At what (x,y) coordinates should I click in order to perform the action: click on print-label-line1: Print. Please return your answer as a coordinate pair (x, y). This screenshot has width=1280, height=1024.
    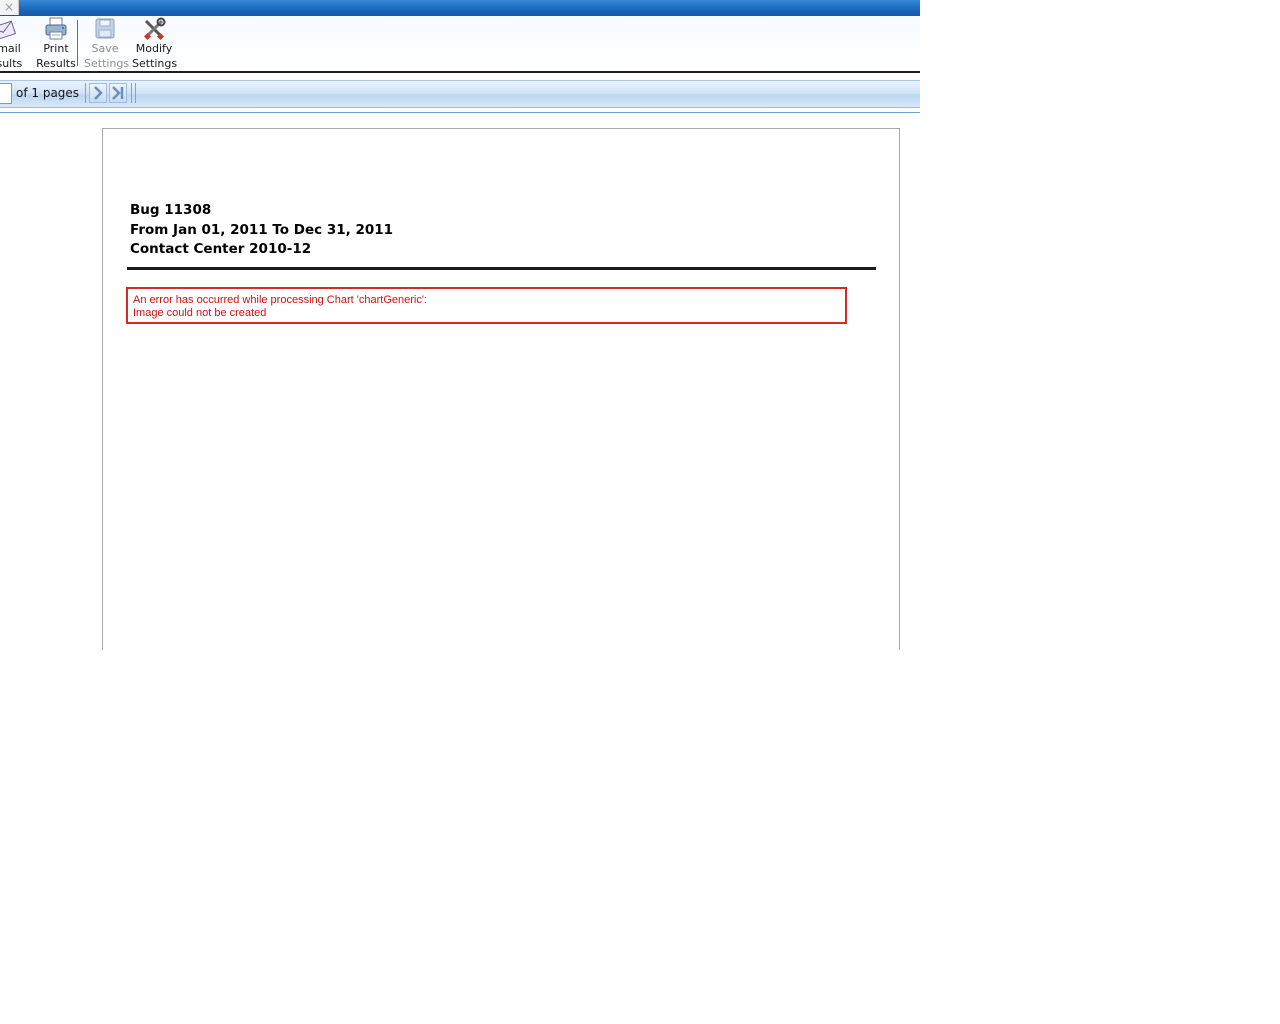
    Looking at the image, I should click on (56, 48).